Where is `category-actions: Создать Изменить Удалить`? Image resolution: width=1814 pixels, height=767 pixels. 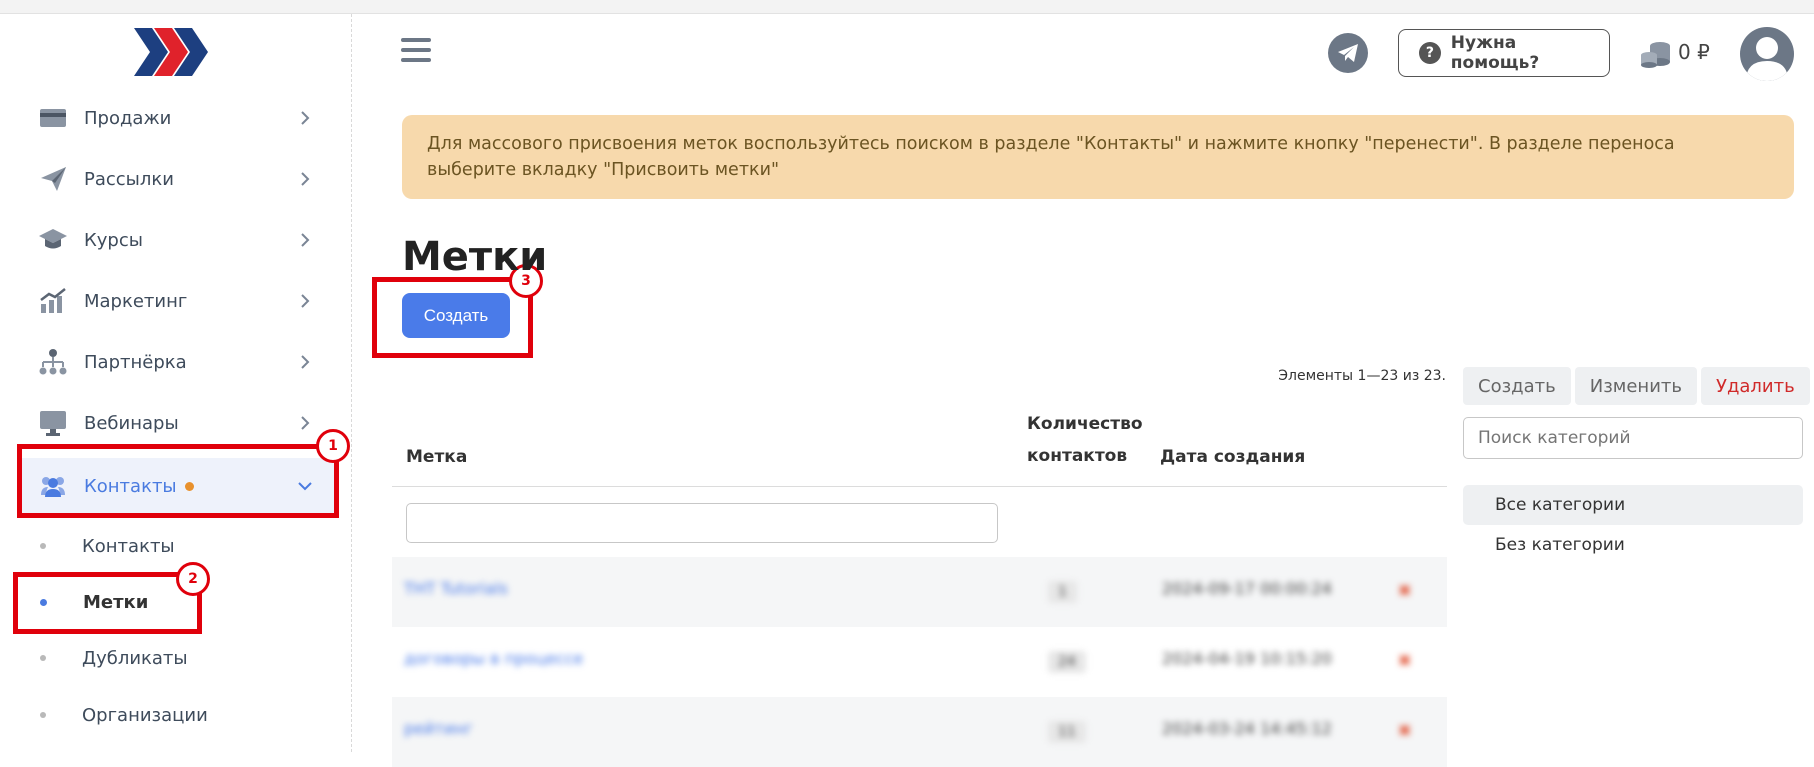 category-actions: Создать Изменить Удалить is located at coordinates (1636, 386).